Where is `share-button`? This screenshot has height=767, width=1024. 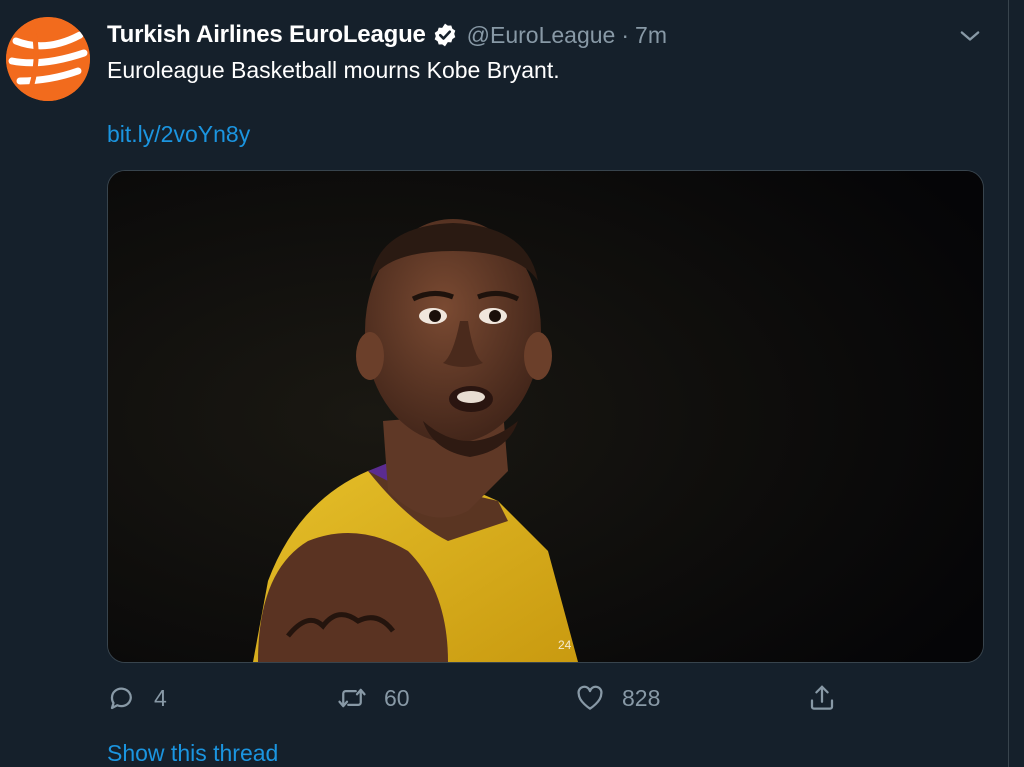
share-button is located at coordinates (822, 698).